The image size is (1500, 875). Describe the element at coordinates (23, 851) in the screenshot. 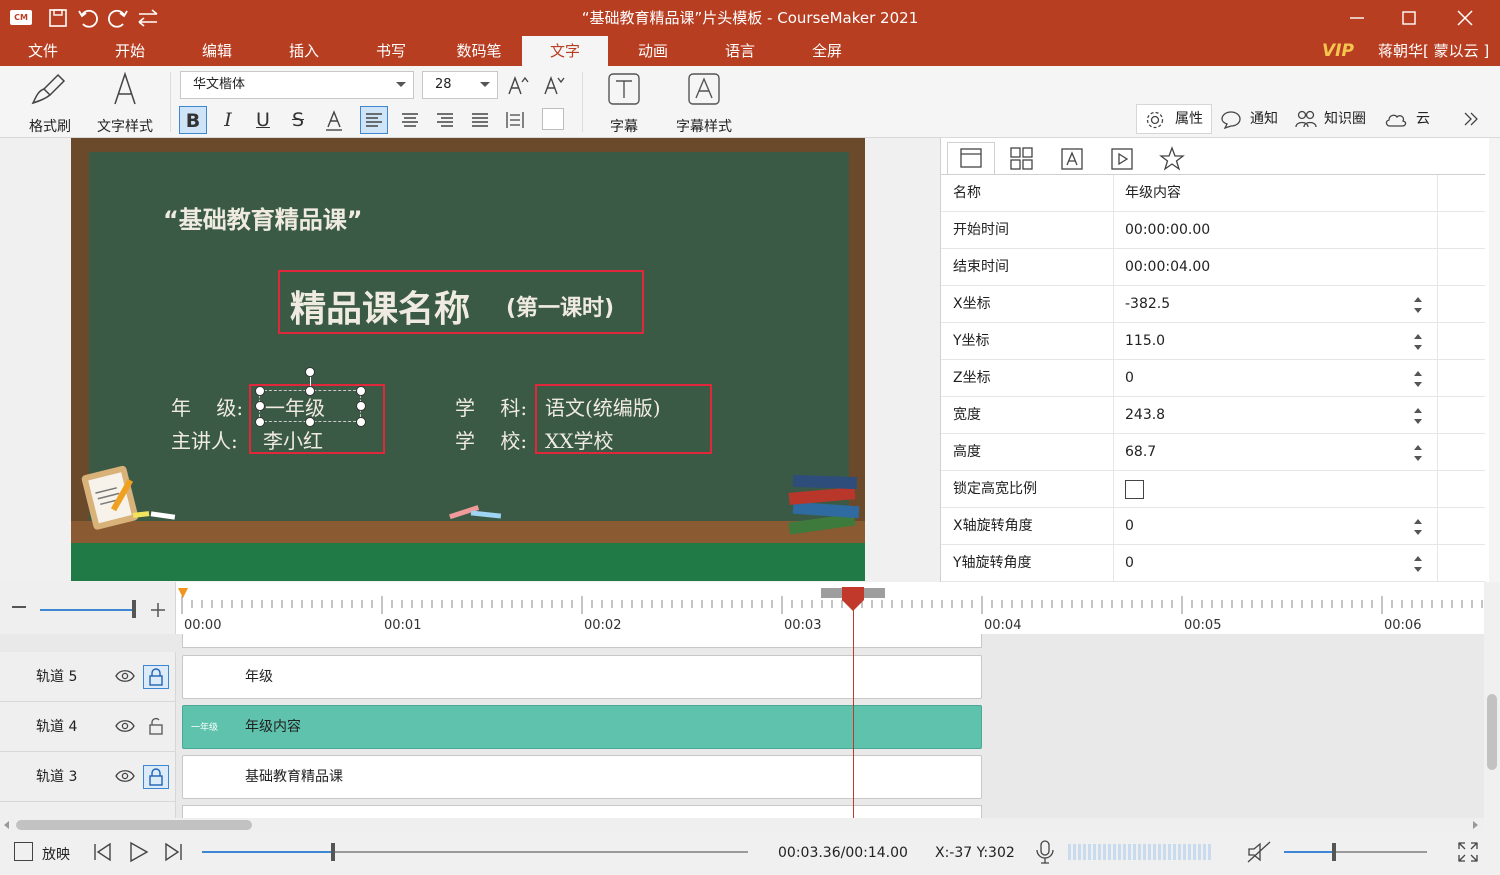

I see `present-checkbox` at that location.